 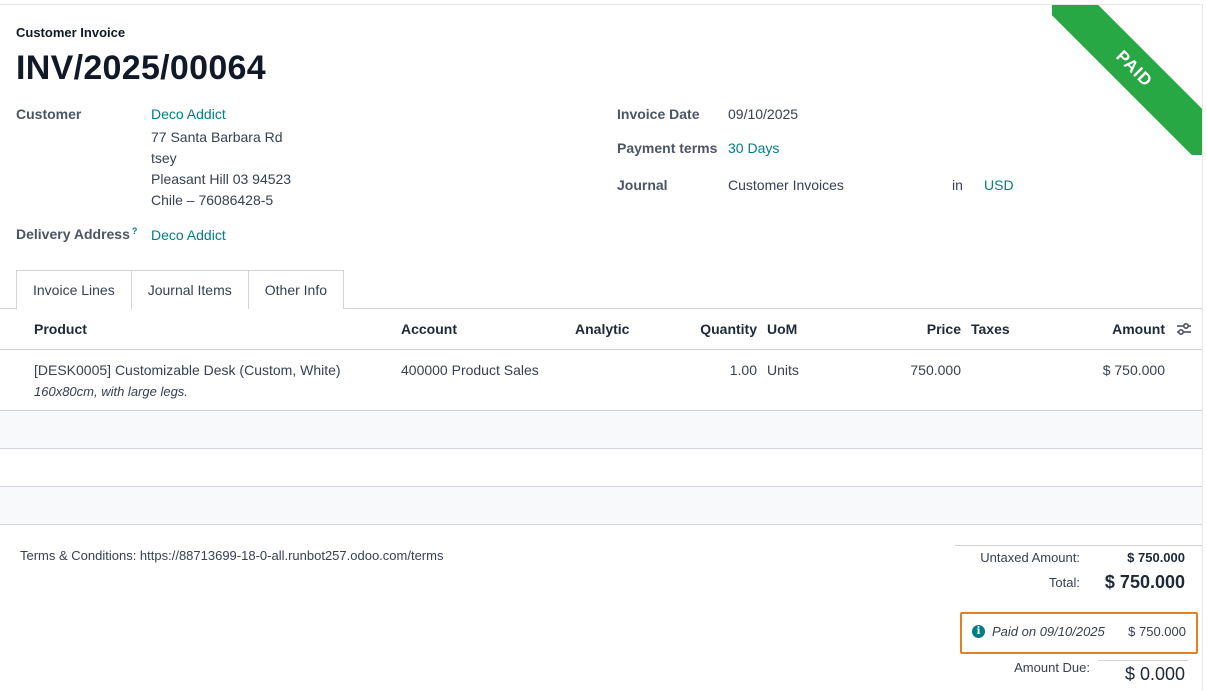 What do you see at coordinates (221, 179) in the screenshot?
I see `customer-address-line-3: Pleasant Hill 03 94523` at bounding box center [221, 179].